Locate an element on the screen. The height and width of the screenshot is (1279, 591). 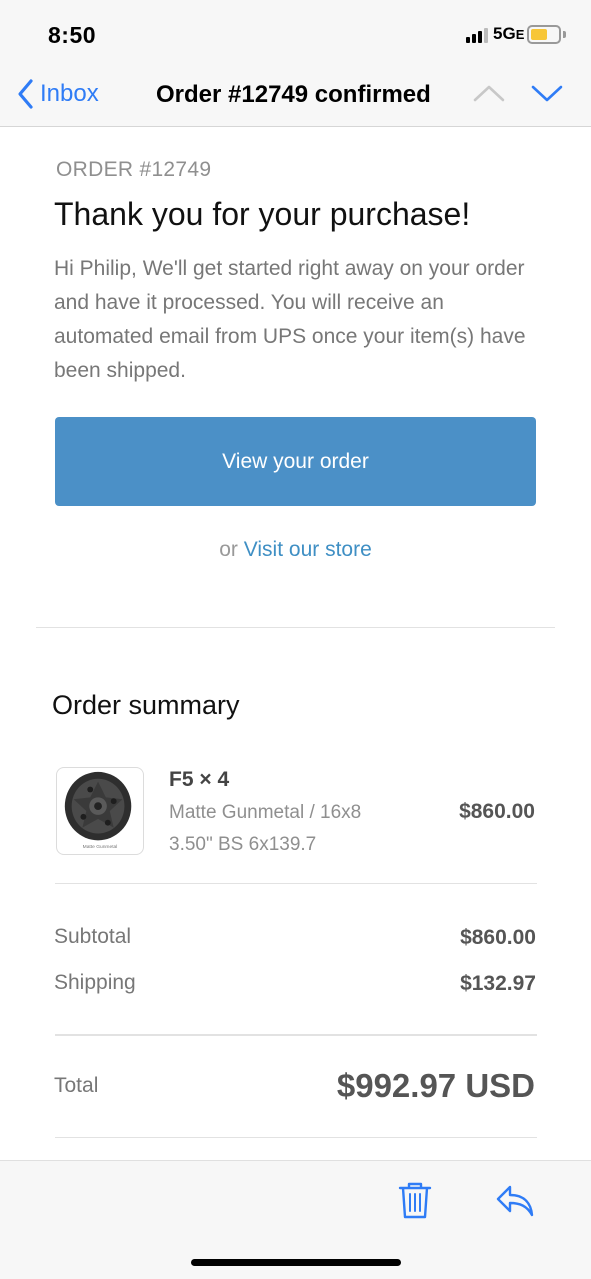
summary-title: Order summary is located at coordinates (146, 705).